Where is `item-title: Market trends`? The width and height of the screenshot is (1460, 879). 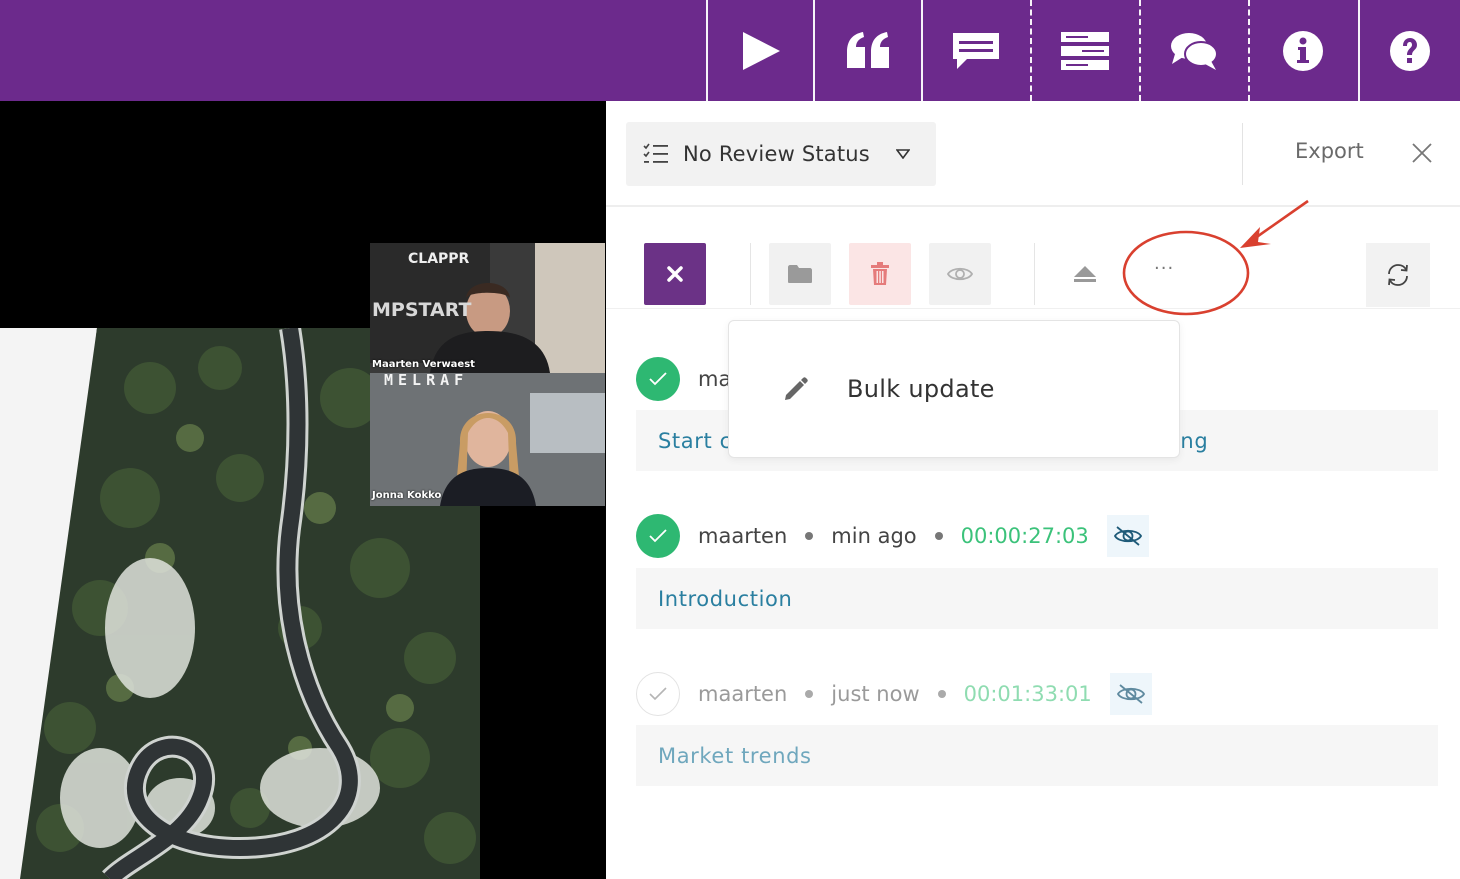
item-title: Market trends is located at coordinates (1037, 755).